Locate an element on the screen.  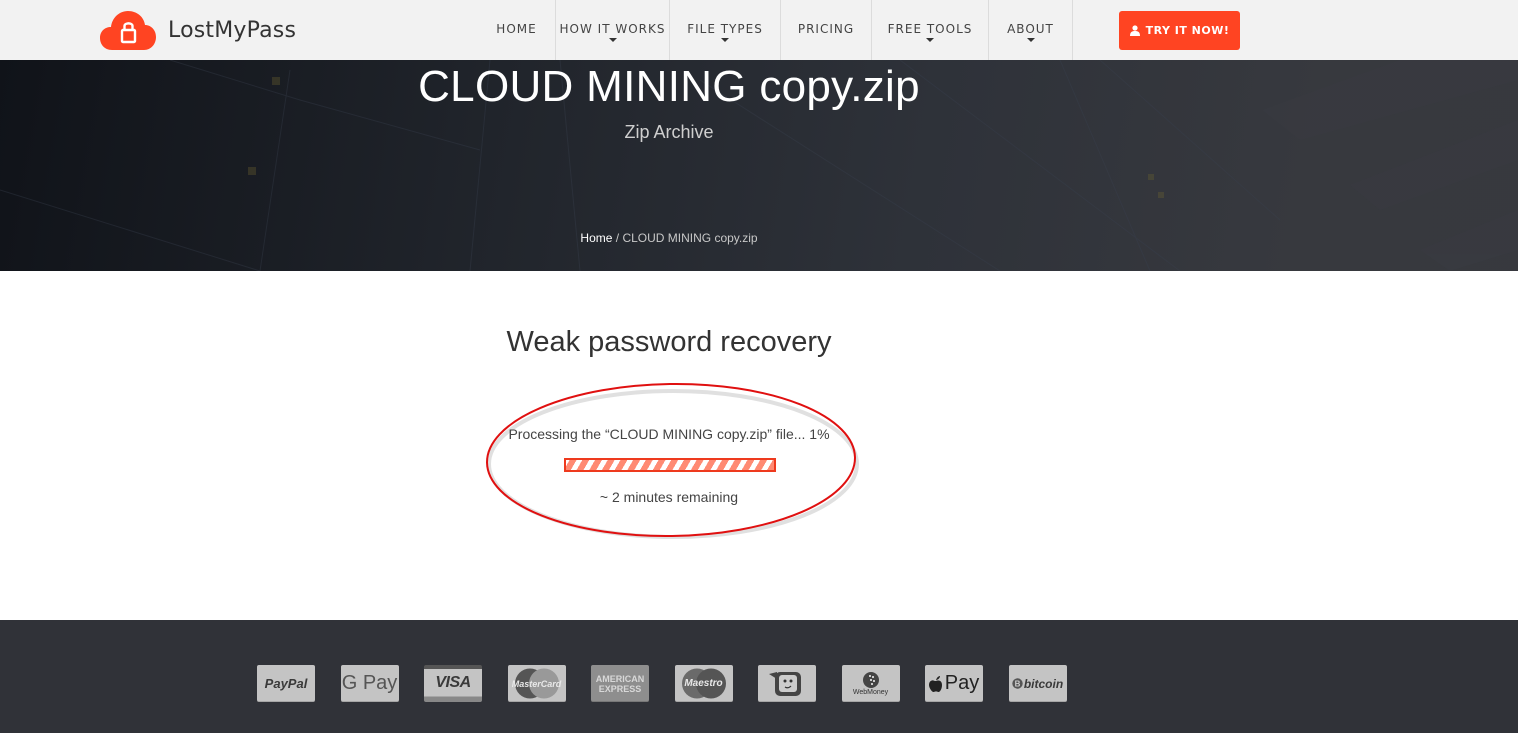
maestro-label: Maestro is located at coordinates (703, 683).